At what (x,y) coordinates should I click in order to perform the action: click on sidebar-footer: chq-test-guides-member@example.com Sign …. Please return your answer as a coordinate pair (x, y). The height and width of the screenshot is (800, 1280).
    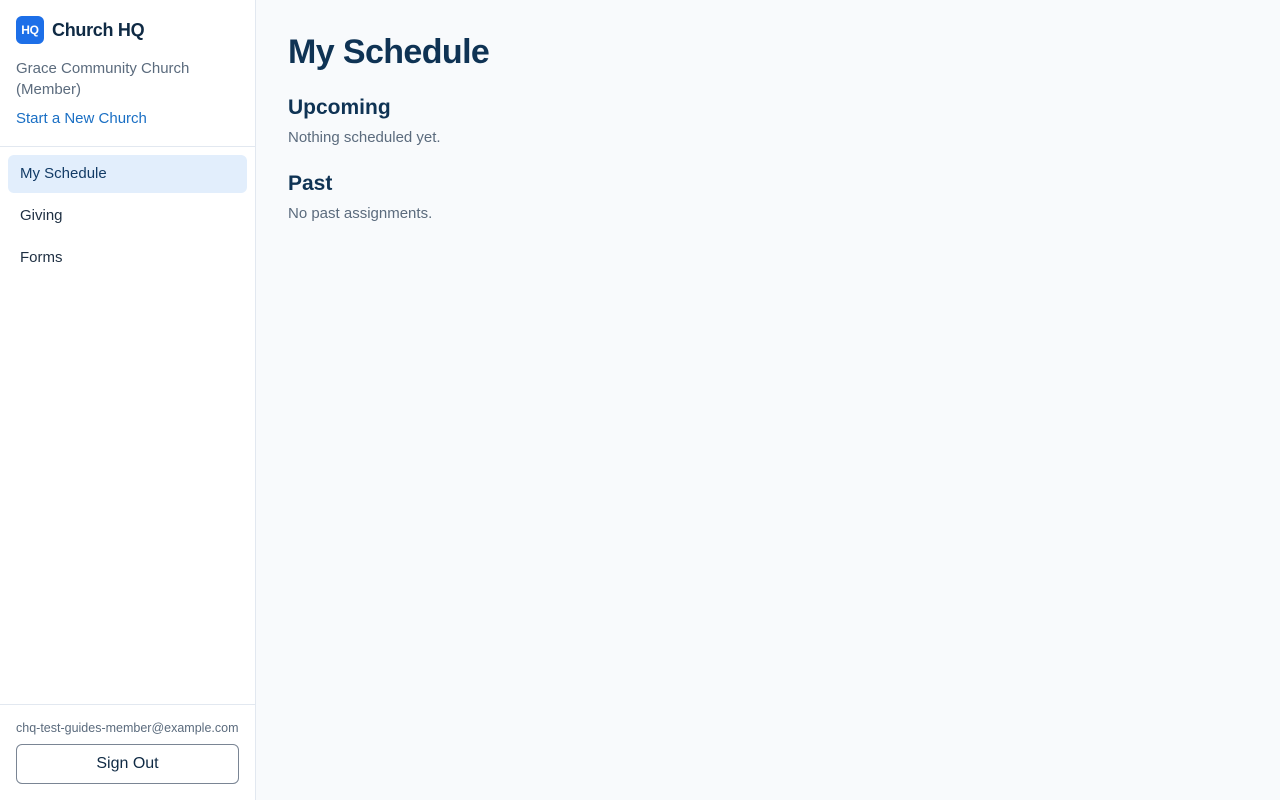
    Looking at the image, I should click on (127, 752).